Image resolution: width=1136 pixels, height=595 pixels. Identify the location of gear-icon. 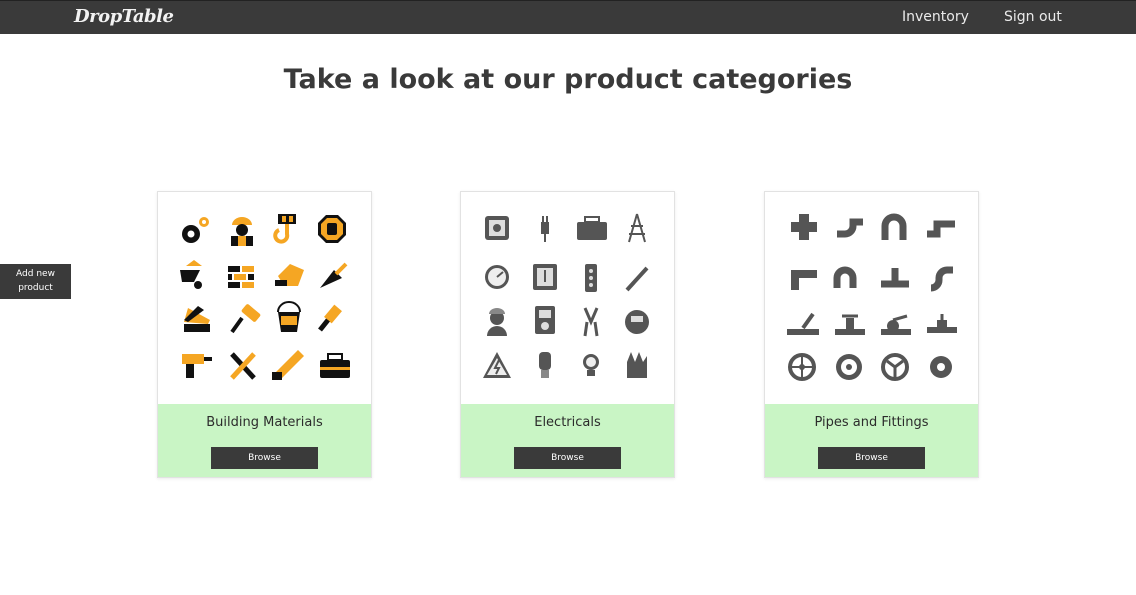
(195, 230).